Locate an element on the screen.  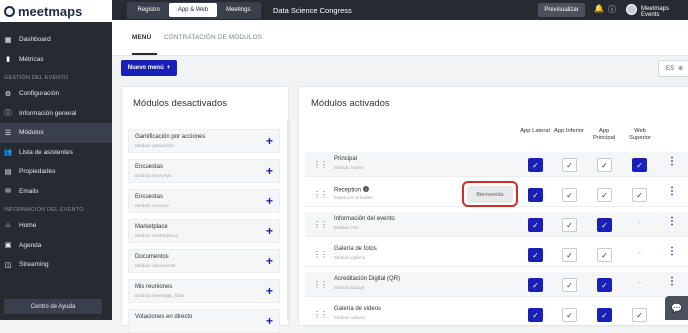
sidebar-item-configuracion: ⚙ Configuración is located at coordinates (56, 94).